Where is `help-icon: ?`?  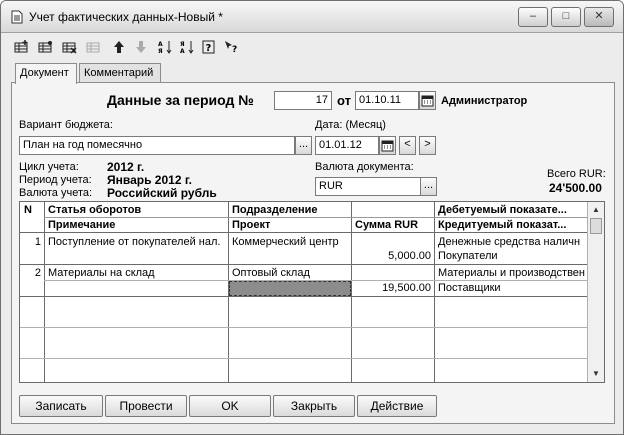 help-icon: ? is located at coordinates (209, 47).